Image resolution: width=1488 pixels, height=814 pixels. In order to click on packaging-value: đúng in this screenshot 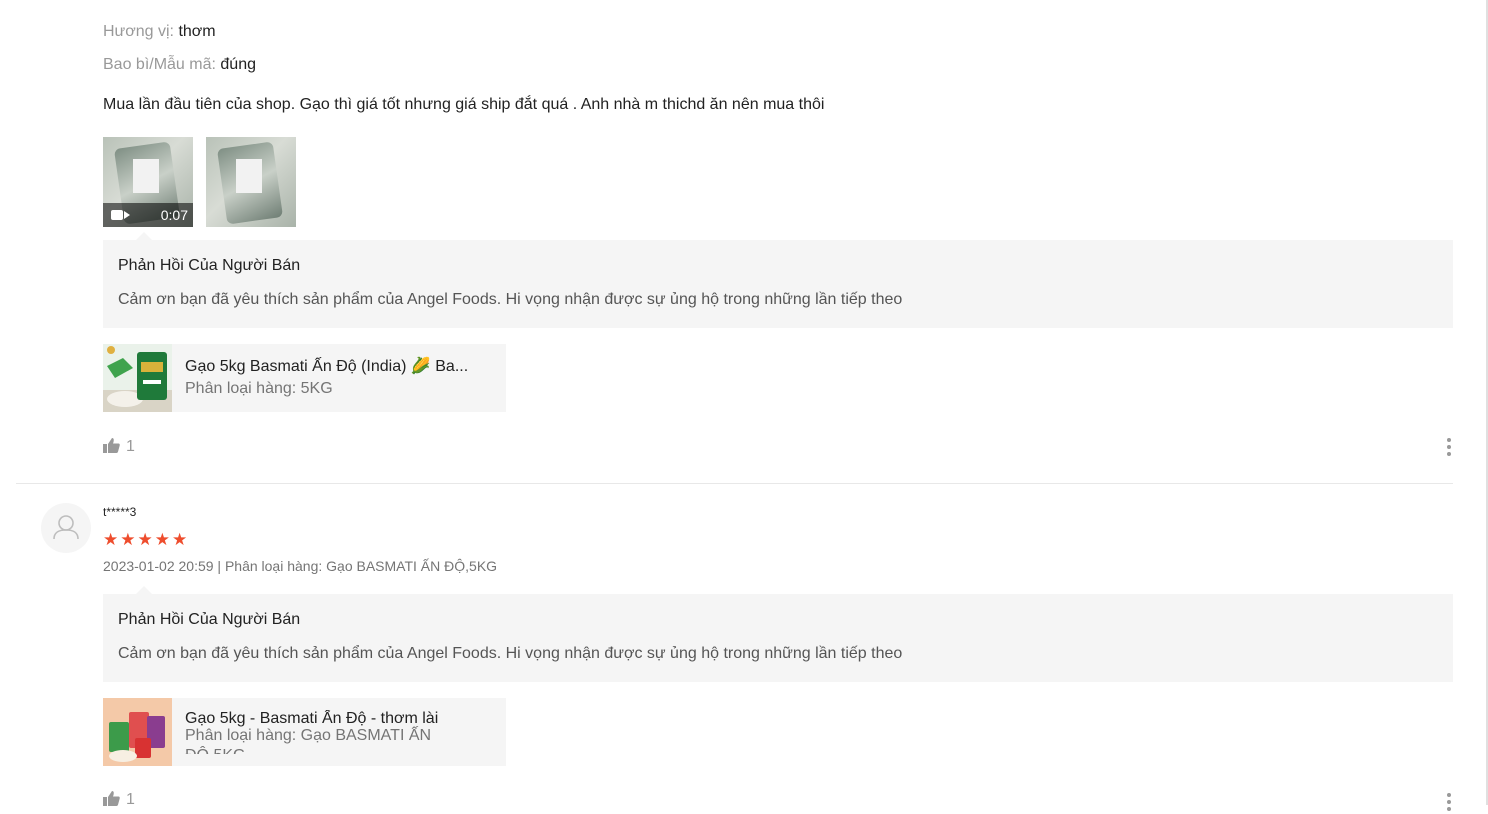, I will do `click(238, 64)`.